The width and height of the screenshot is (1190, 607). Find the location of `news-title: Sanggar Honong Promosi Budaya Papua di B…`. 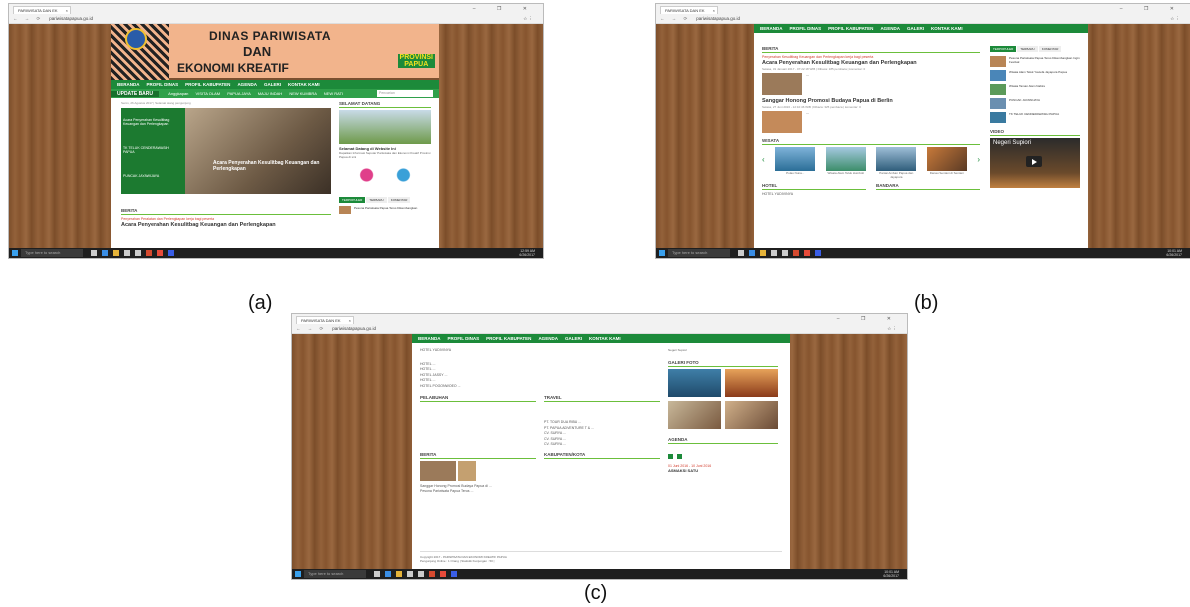

news-title: Sanggar Honong Promosi Budaya Papua di B… is located at coordinates (871, 101).